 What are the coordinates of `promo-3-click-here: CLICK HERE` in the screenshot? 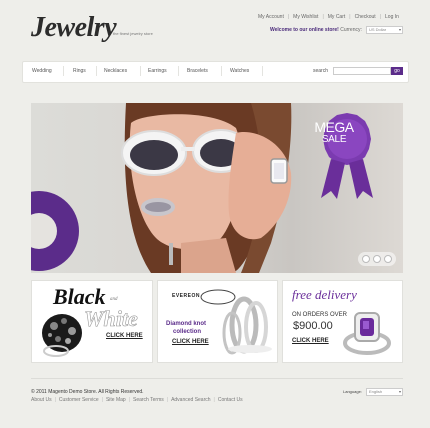 It's located at (310, 341).